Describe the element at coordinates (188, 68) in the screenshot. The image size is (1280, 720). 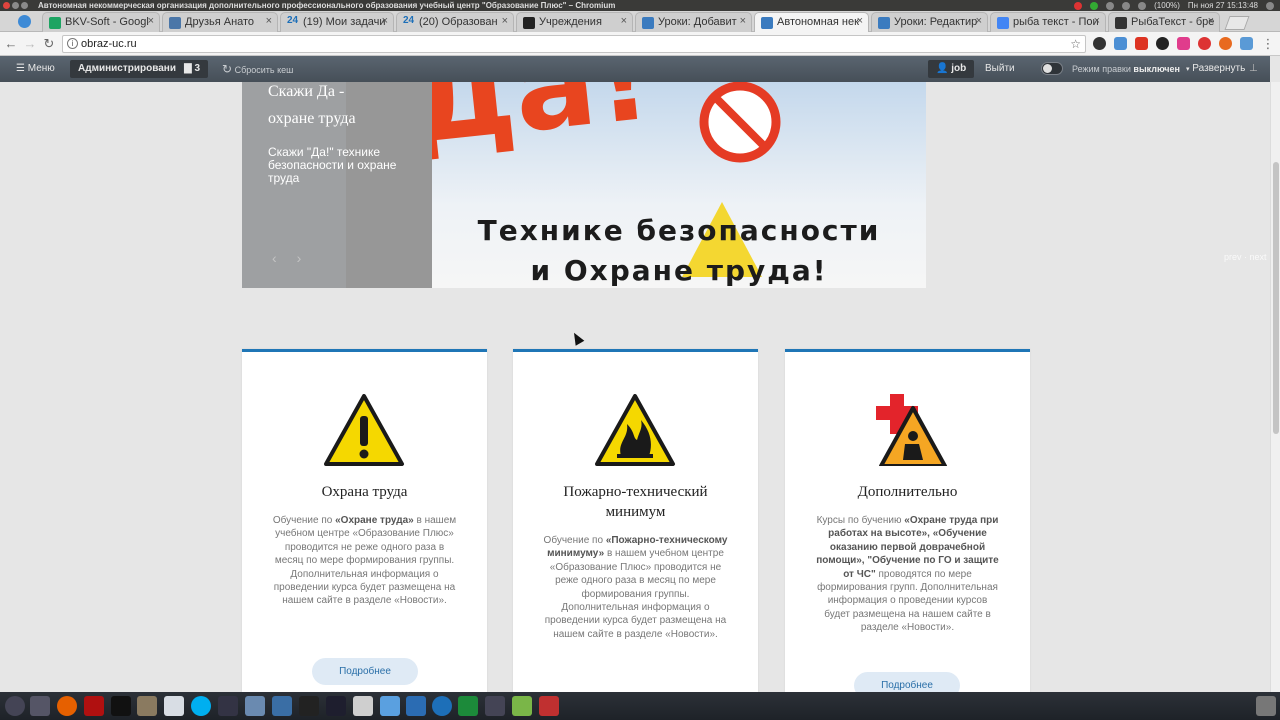
I see `comment-icon: ▇` at that location.